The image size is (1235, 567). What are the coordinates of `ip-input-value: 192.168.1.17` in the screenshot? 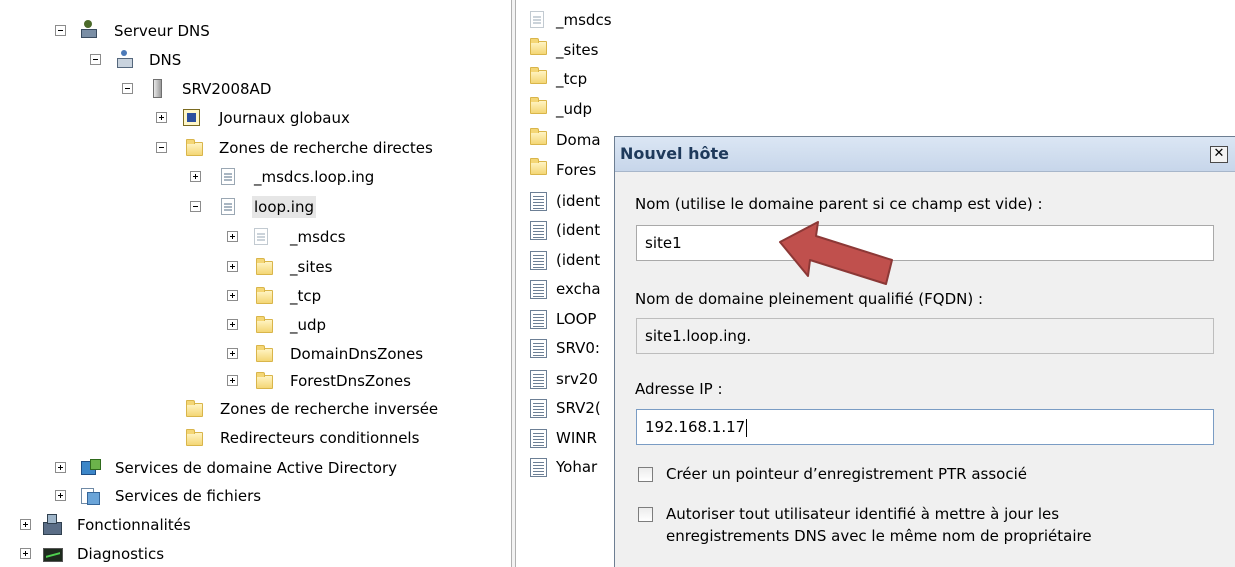 It's located at (695, 427).